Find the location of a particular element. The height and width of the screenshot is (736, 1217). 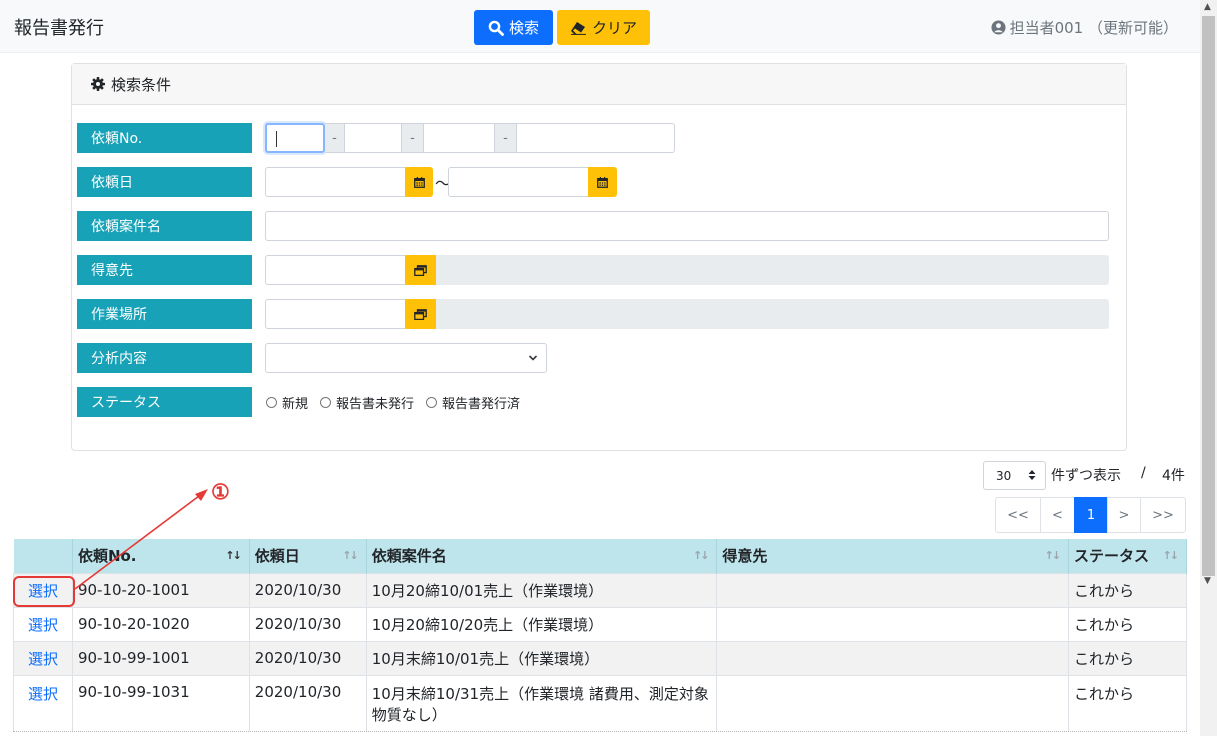

status-option-issued: 報告書発行済 is located at coordinates (473, 402).